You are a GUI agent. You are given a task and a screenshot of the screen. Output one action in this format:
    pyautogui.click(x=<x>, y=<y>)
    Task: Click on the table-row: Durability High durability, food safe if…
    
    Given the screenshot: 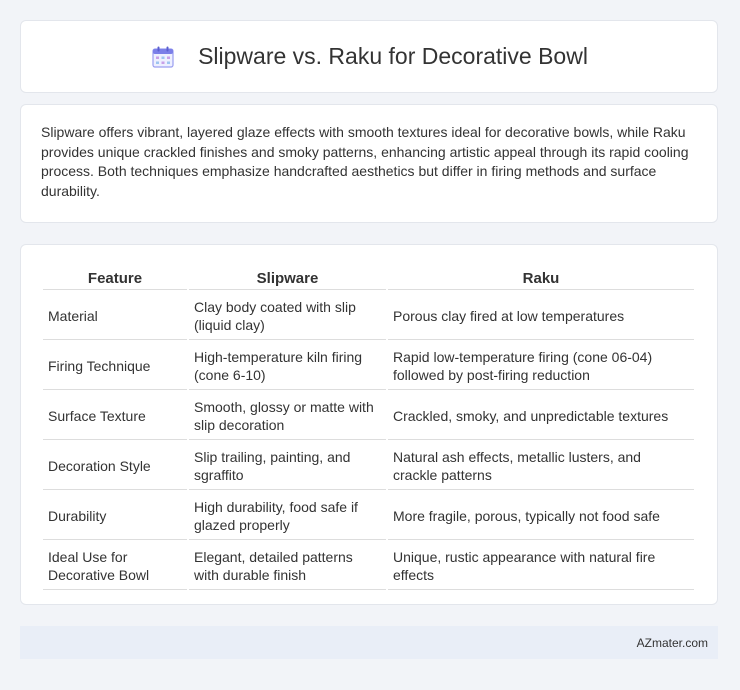 What is the action you would take?
    pyautogui.click(x=368, y=516)
    